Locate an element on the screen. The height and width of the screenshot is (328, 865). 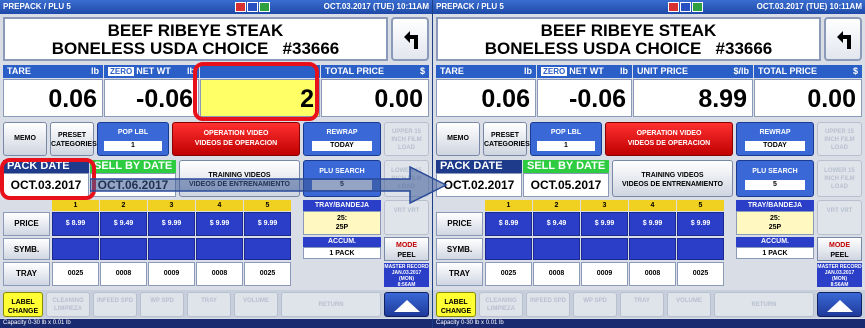
titlebar-icons is located at coordinates (252, 7).